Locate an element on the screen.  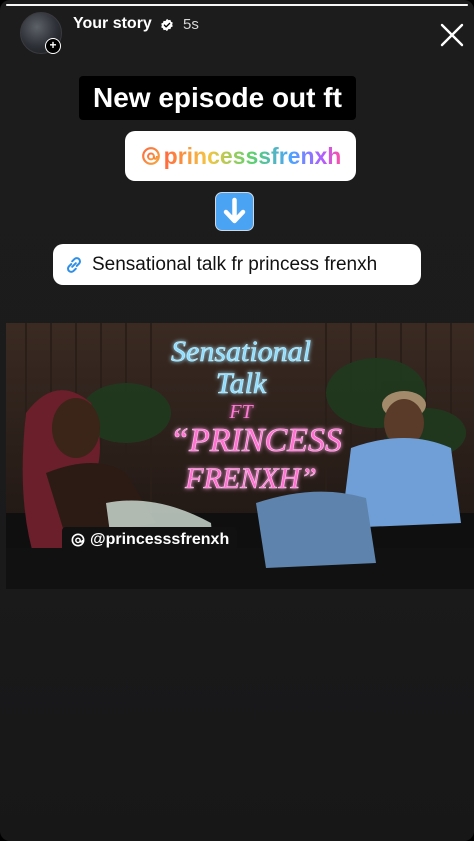
link-sticker: Sensational talk fr princess frenxh is located at coordinates (237, 264).